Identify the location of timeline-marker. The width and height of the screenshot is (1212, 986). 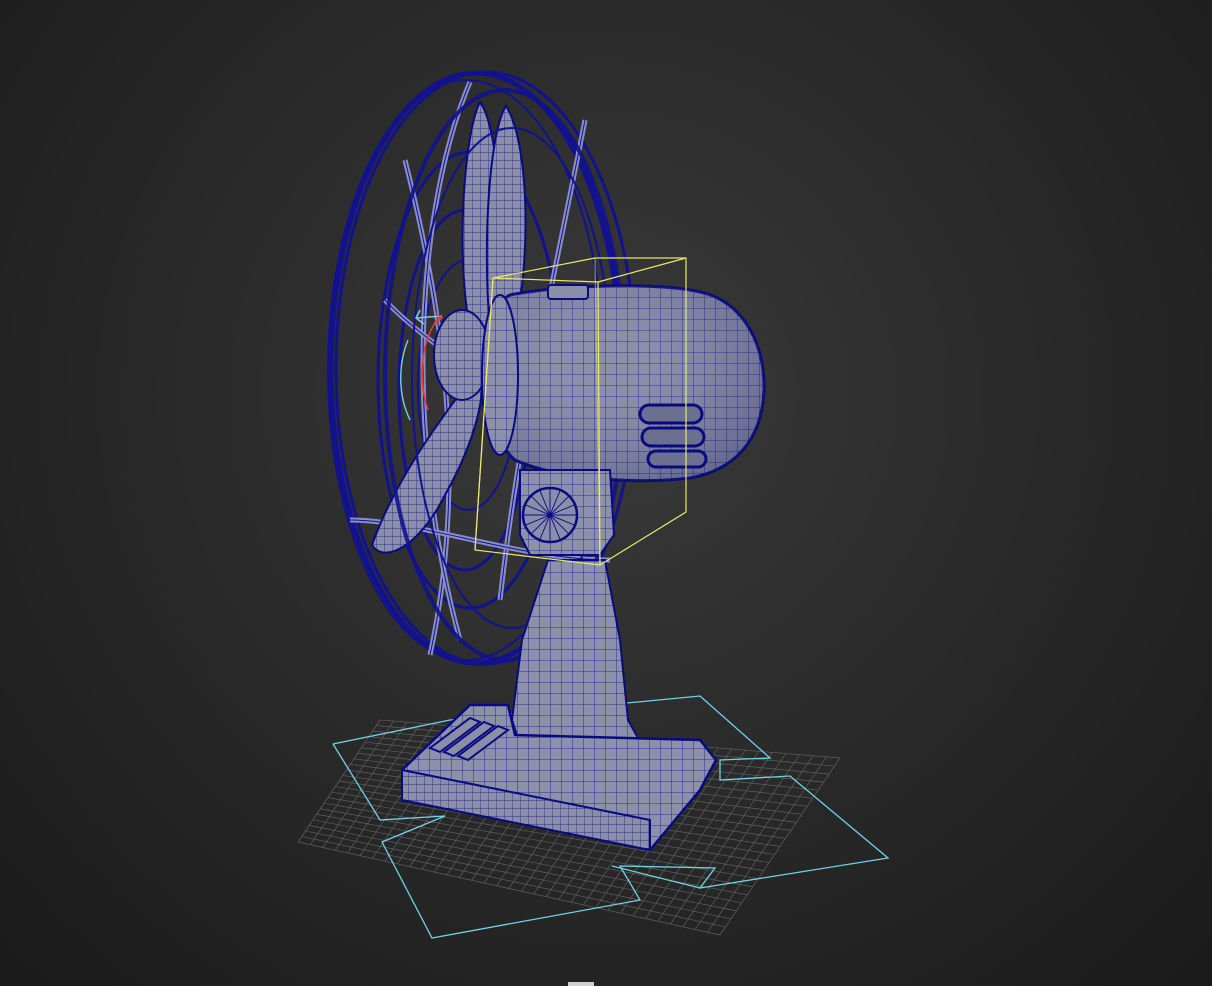
(581, 984).